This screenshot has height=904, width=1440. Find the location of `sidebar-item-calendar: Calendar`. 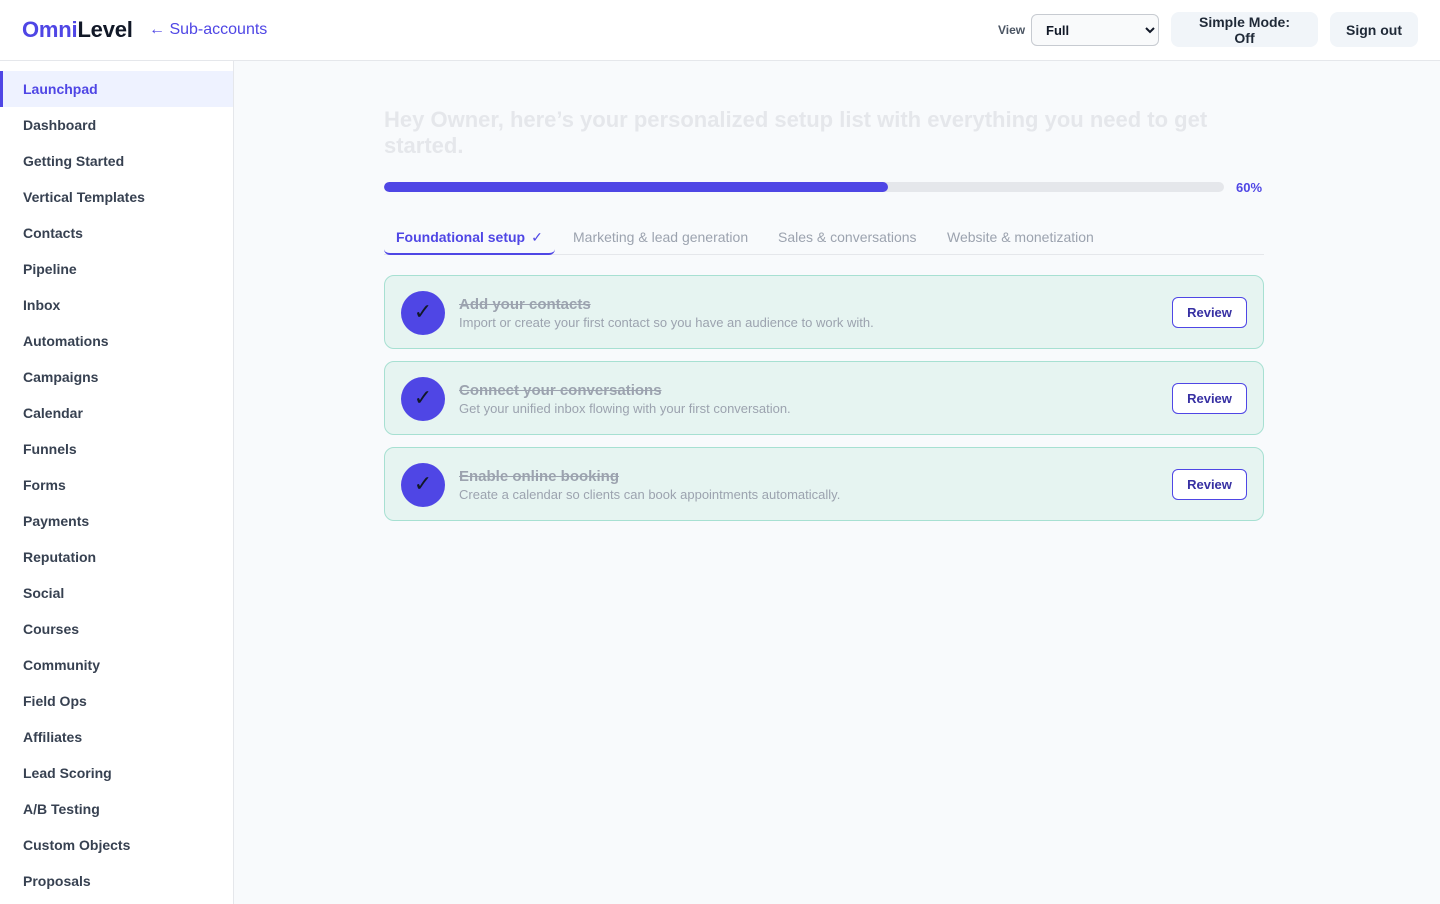

sidebar-item-calendar: Calendar is located at coordinates (116, 413).